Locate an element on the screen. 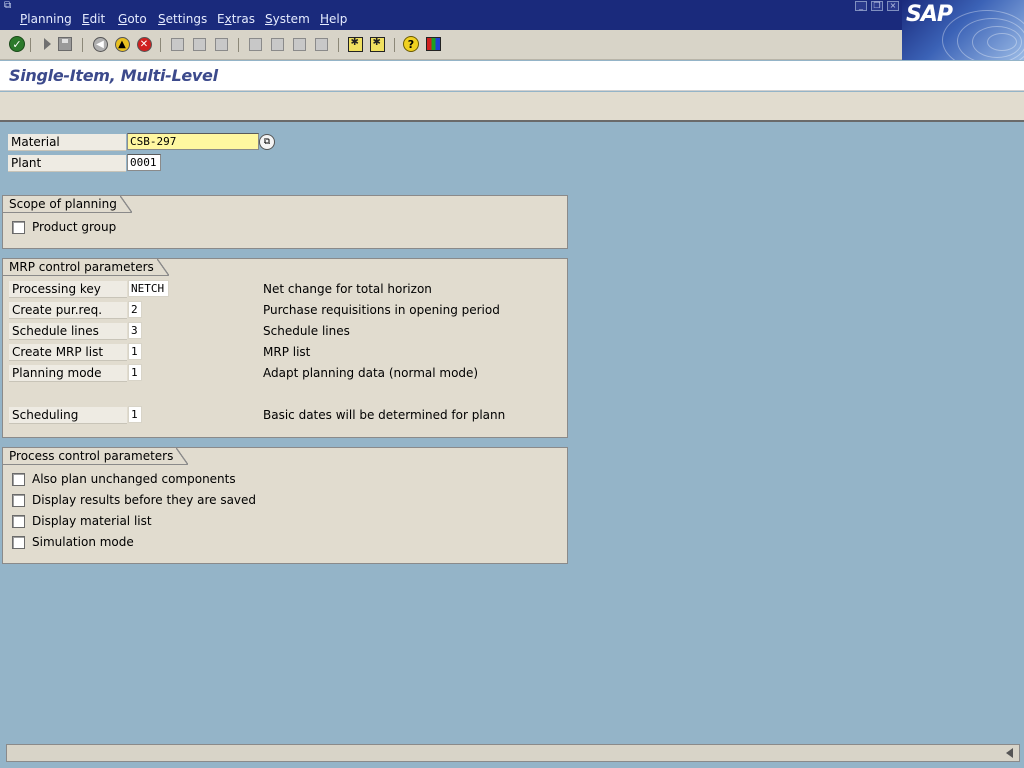 Image resolution: width=1024 pixels, height=768 pixels. system-menu-icon: ⧉ is located at coordinates (10, 6).